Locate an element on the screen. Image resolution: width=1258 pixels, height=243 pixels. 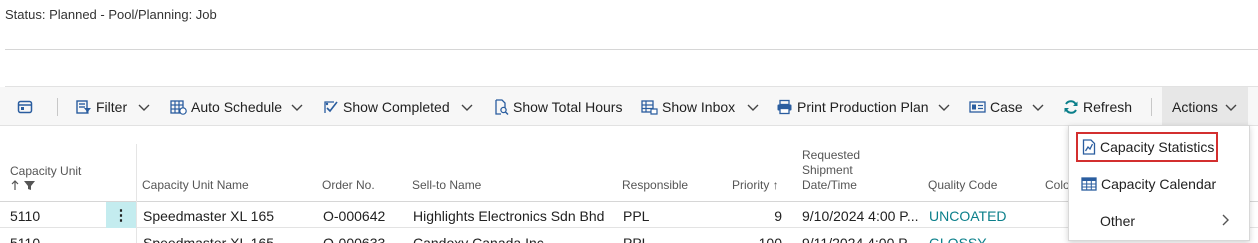
cell-sell-to-name: Highlights Electronics Sdn Bhd is located at coordinates (509, 216).